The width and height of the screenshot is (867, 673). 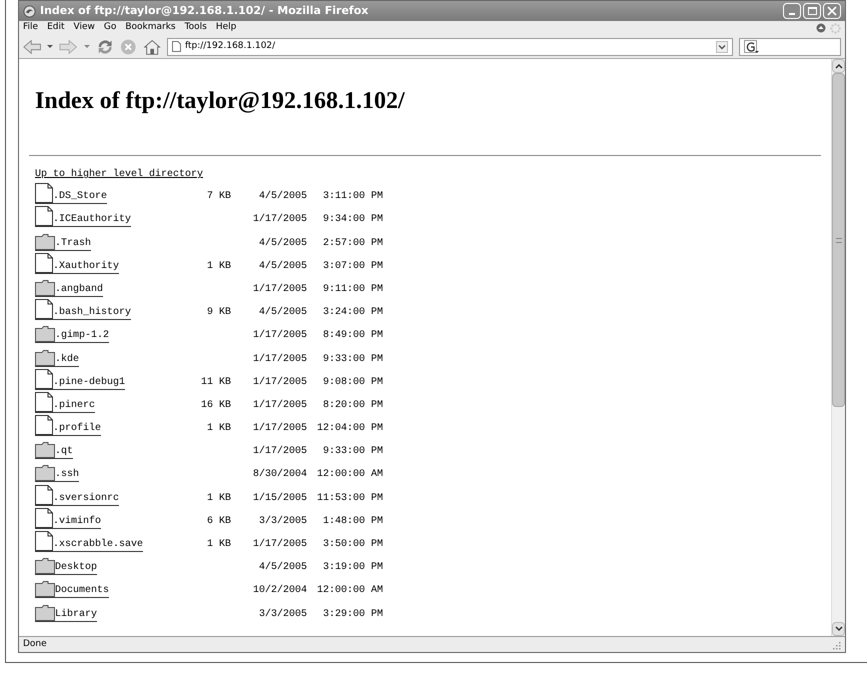 I want to click on scrollbar, so click(x=838, y=347).